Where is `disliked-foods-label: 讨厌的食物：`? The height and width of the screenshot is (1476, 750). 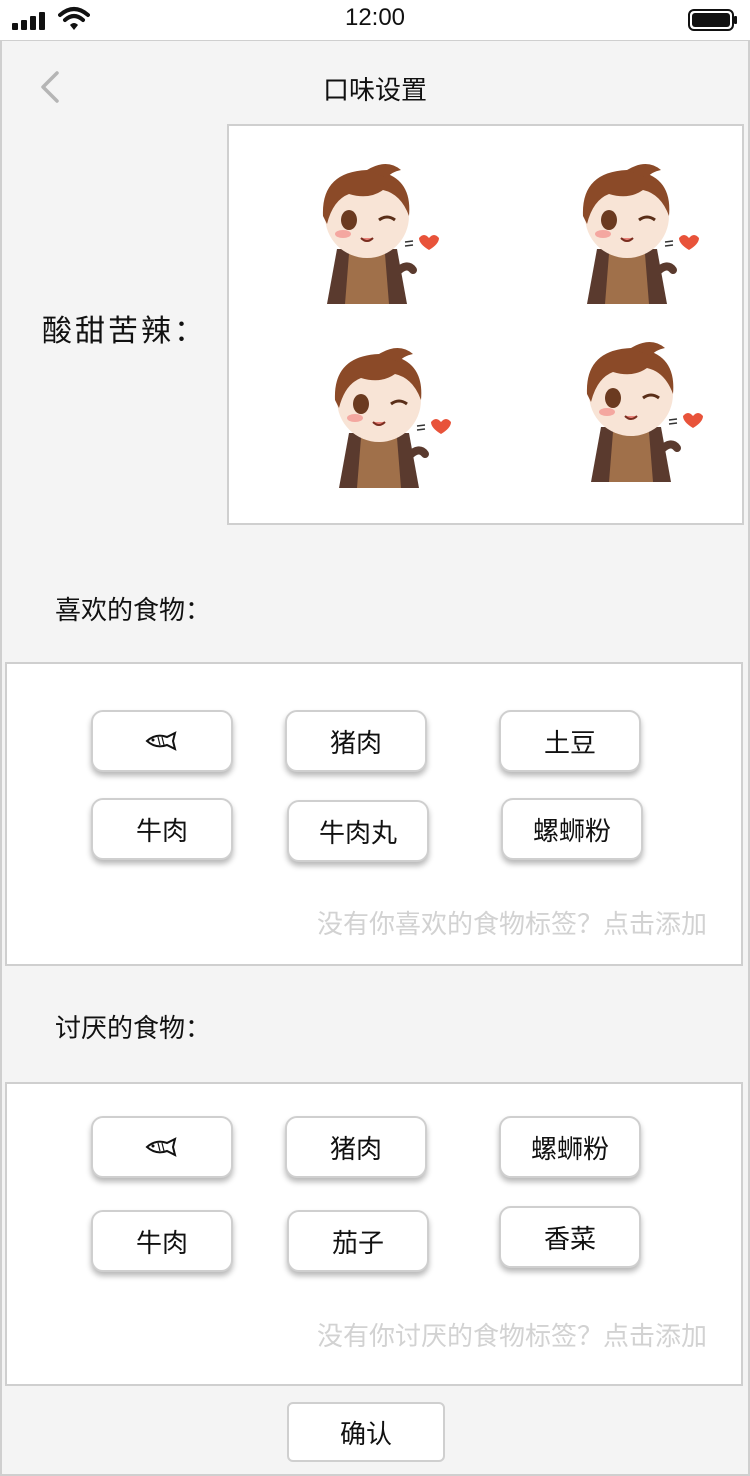
disliked-foods-label: 讨厌的食物： is located at coordinates (133, 1029).